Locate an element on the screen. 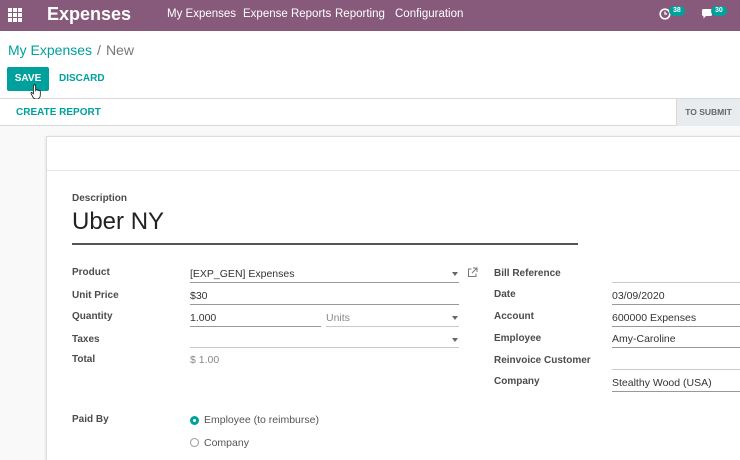  pointer-cursor-icon is located at coordinates (35, 92).